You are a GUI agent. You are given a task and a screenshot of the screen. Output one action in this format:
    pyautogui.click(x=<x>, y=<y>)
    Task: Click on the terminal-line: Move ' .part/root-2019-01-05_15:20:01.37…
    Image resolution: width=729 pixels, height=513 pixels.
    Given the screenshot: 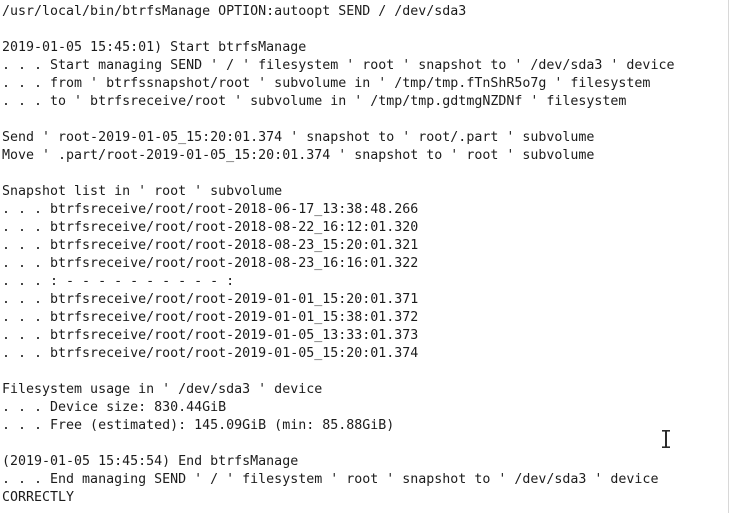 What is the action you would take?
    pyautogui.click(x=298, y=155)
    